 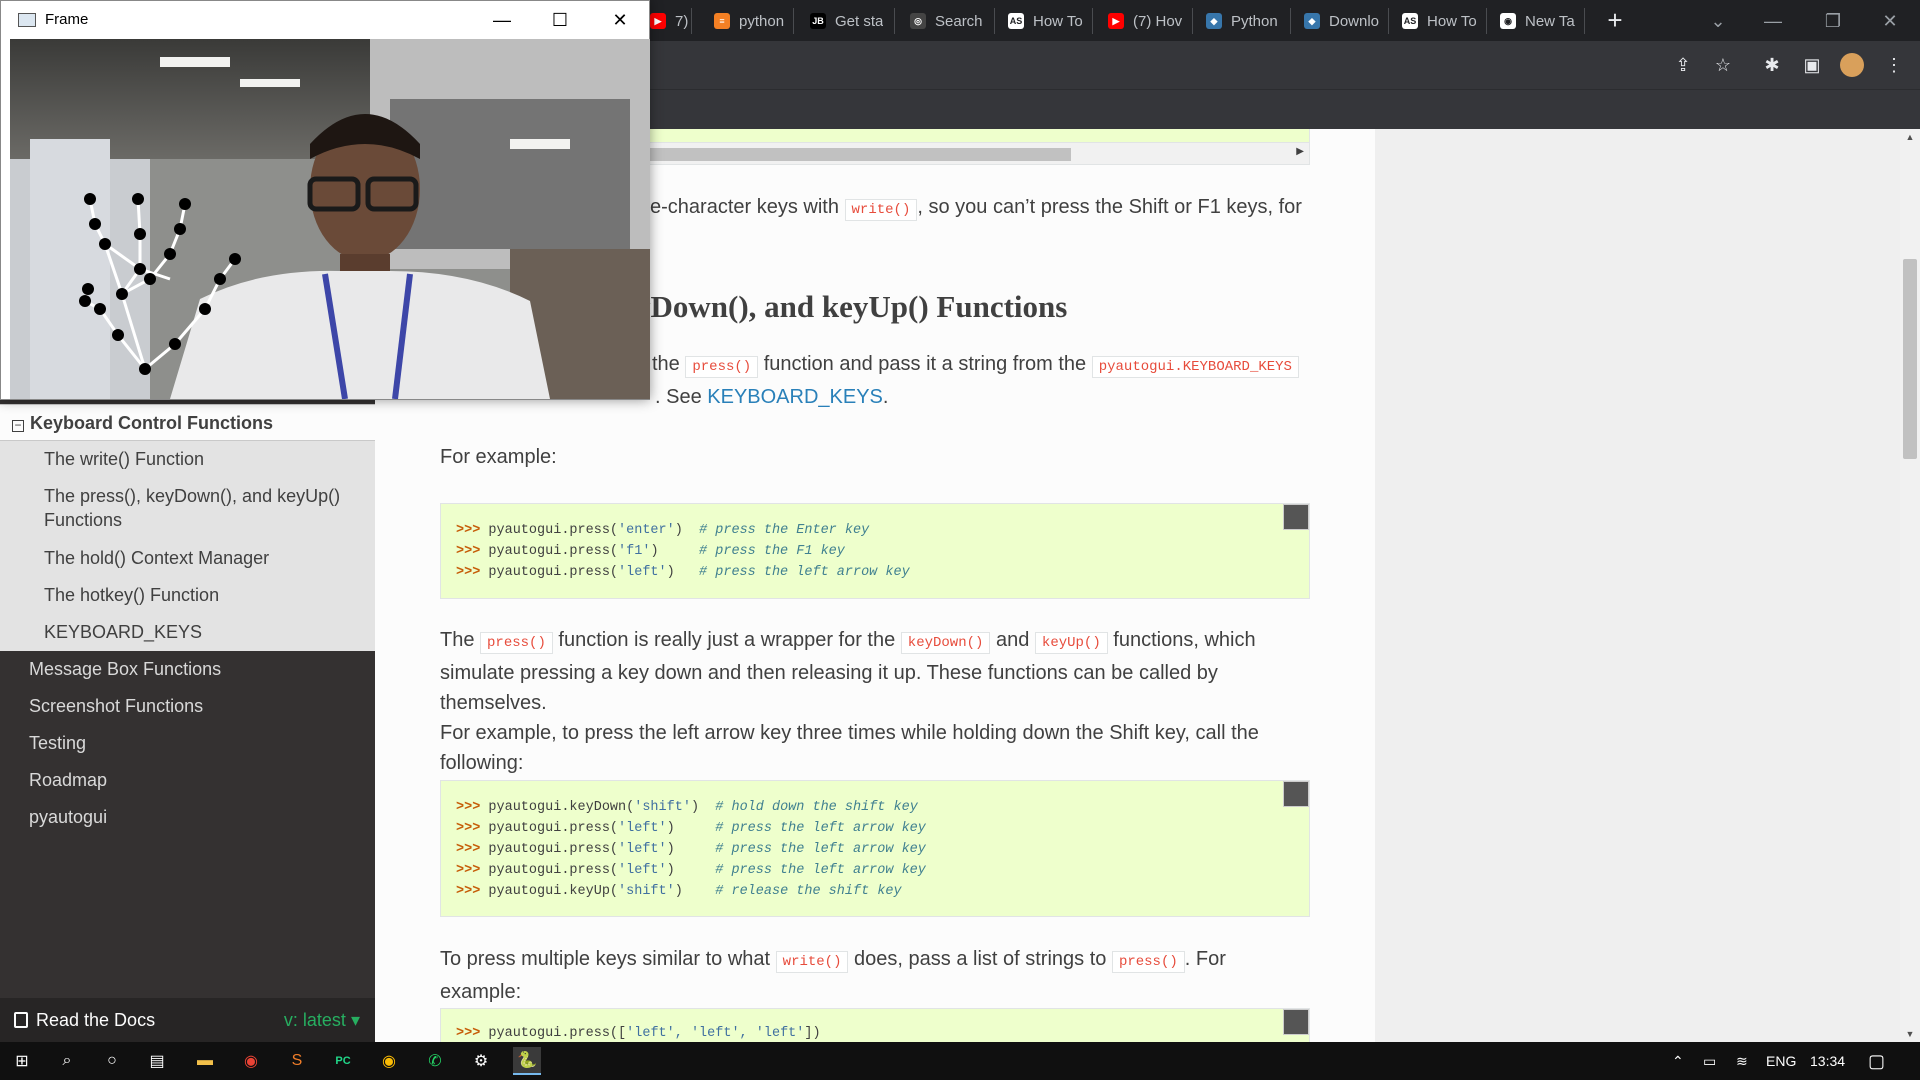 I want to click on tab-label: python, so click(x=762, y=21).